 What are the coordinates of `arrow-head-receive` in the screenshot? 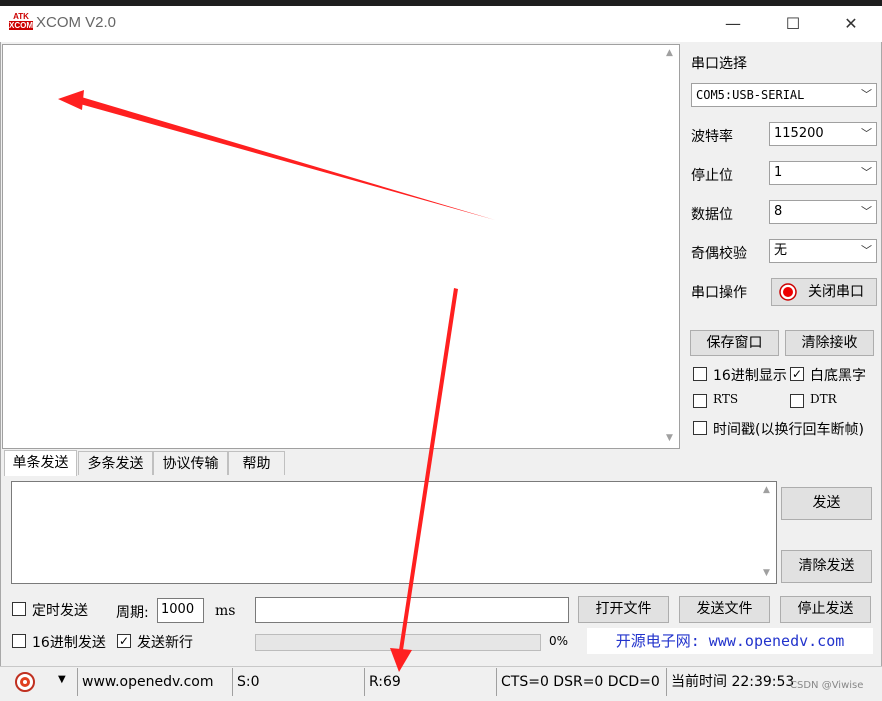 It's located at (71, 100).